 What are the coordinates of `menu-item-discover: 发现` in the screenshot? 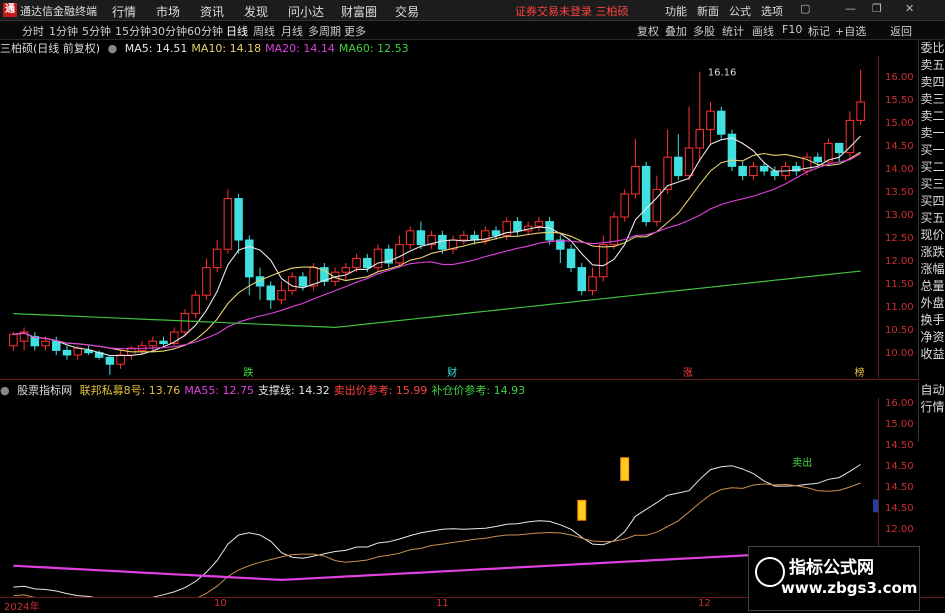 It's located at (256, 11).